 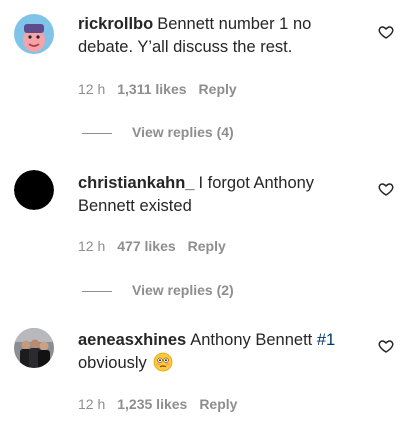 I want to click on comment-meta: 12 h 1,311 likes Reply, so click(x=157, y=89).